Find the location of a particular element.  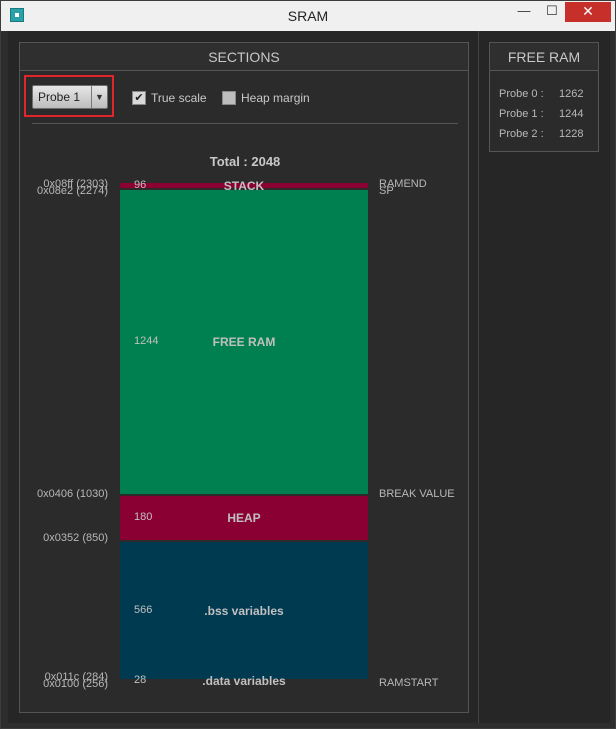

segment-name: .bss variables is located at coordinates (244, 611).